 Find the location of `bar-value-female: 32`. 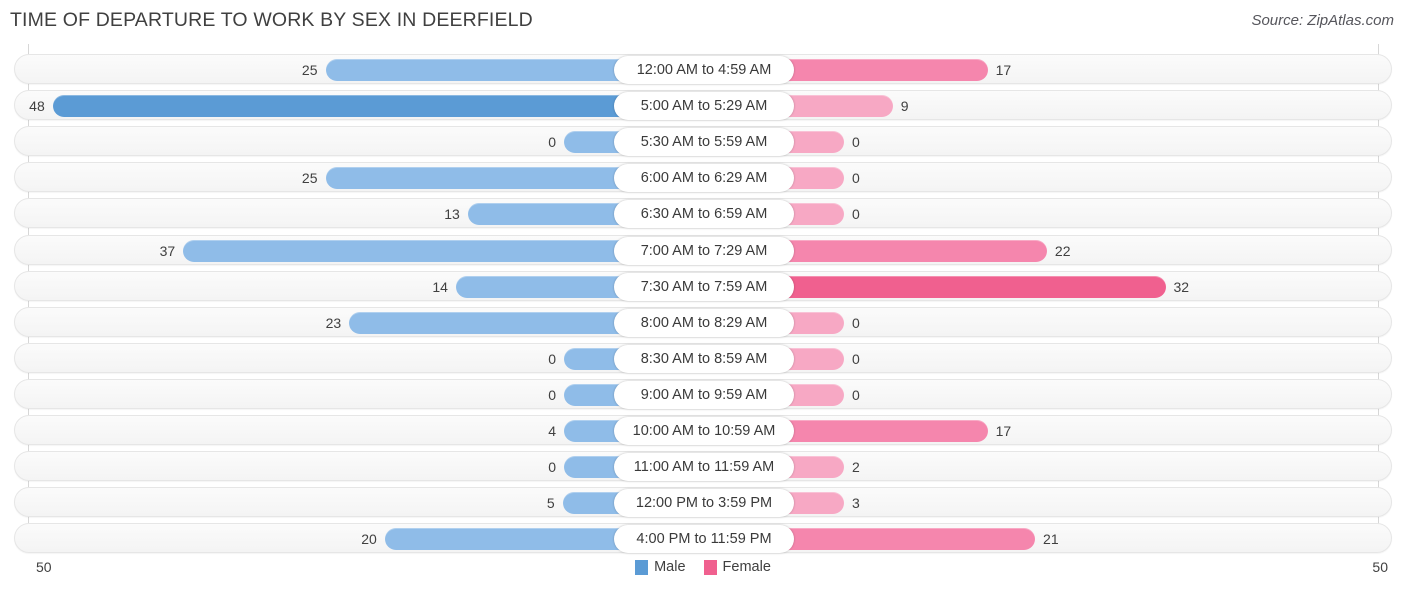

bar-value-female: 32 is located at coordinates (1181, 286).